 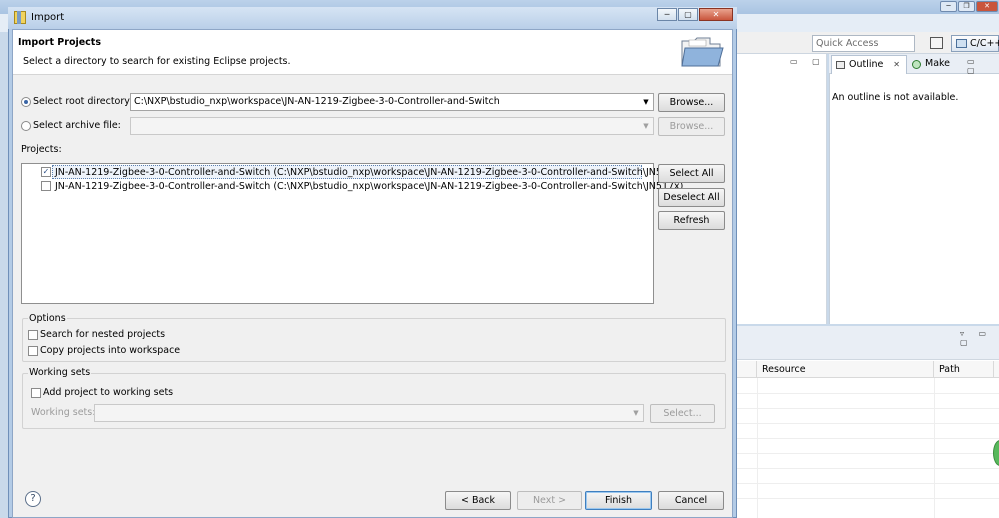 What do you see at coordinates (77, 125) in the screenshot?
I see `archive-file-label: Select archive file:` at bounding box center [77, 125].